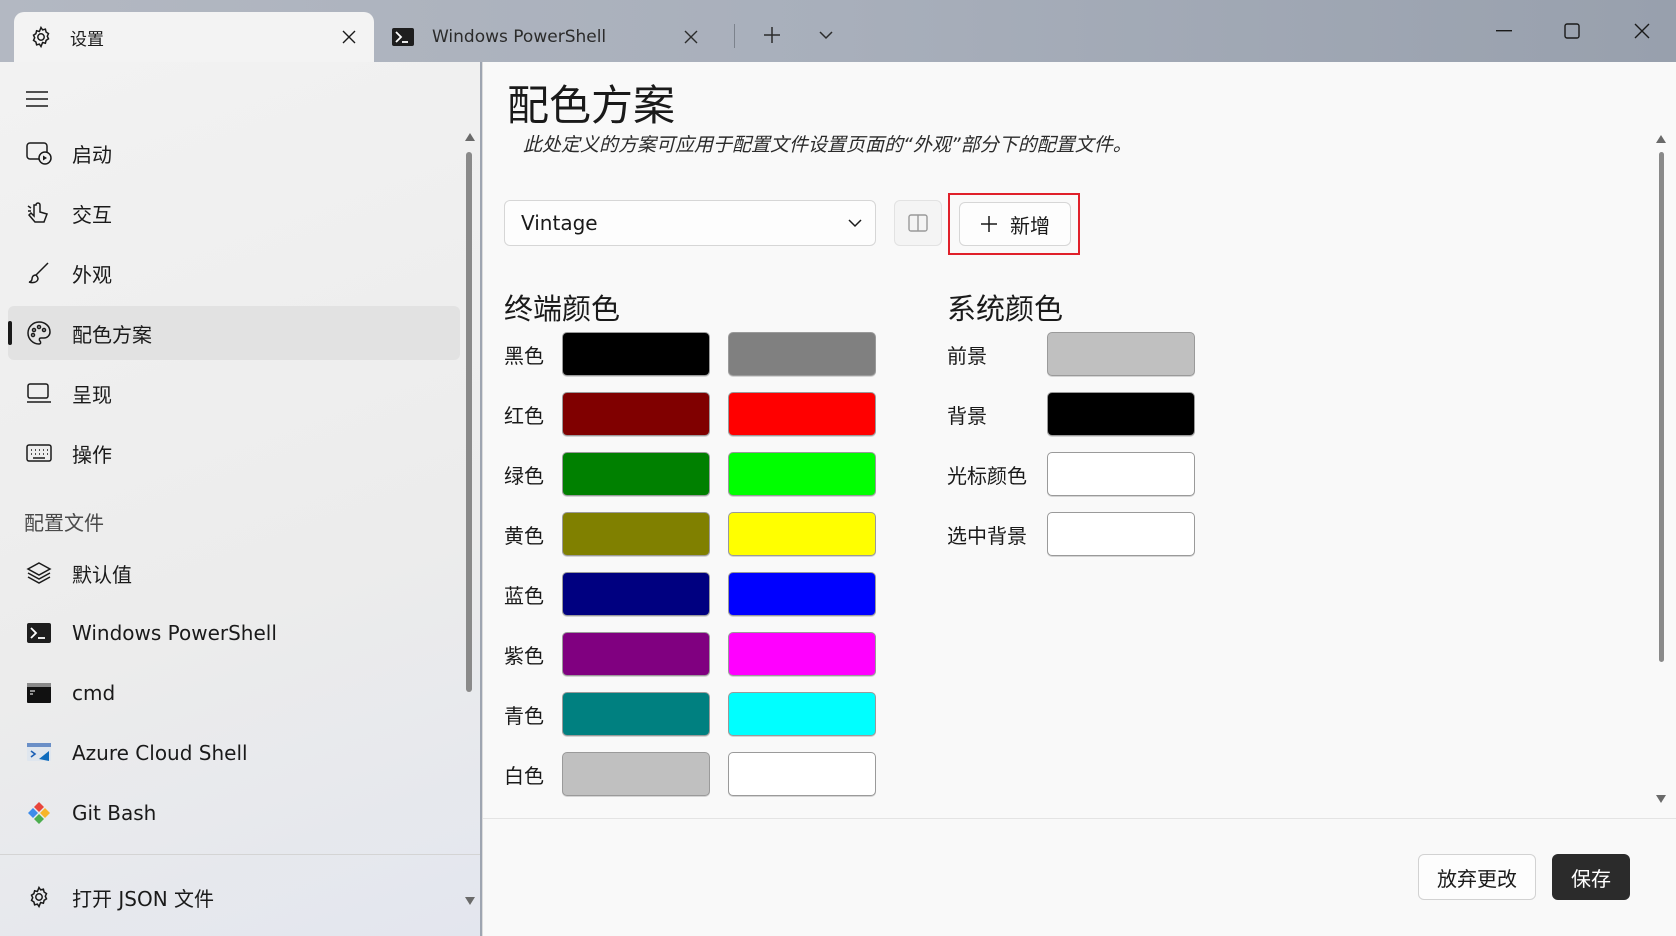 The height and width of the screenshot is (936, 1676). Describe the element at coordinates (39, 393) in the screenshot. I see `monitor-icon` at that location.